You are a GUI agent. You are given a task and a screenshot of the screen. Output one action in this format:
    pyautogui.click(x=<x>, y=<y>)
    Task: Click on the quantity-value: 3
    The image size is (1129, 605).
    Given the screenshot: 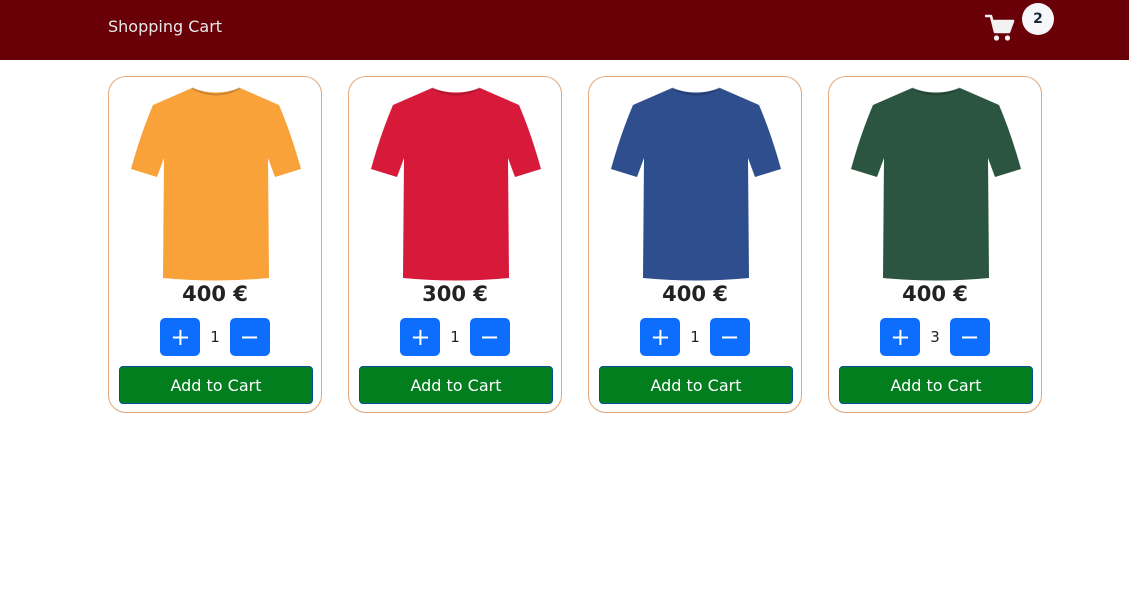 What is the action you would take?
    pyautogui.click(x=935, y=337)
    